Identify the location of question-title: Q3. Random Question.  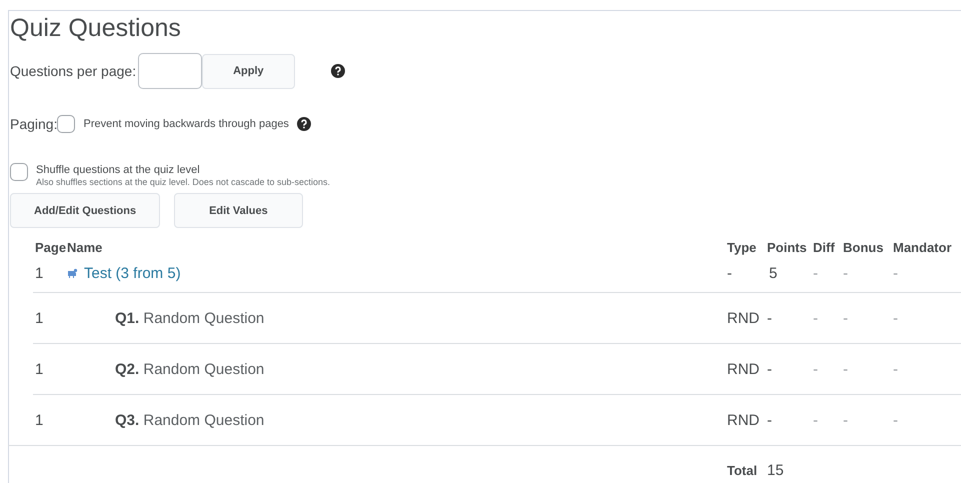
(397, 420).